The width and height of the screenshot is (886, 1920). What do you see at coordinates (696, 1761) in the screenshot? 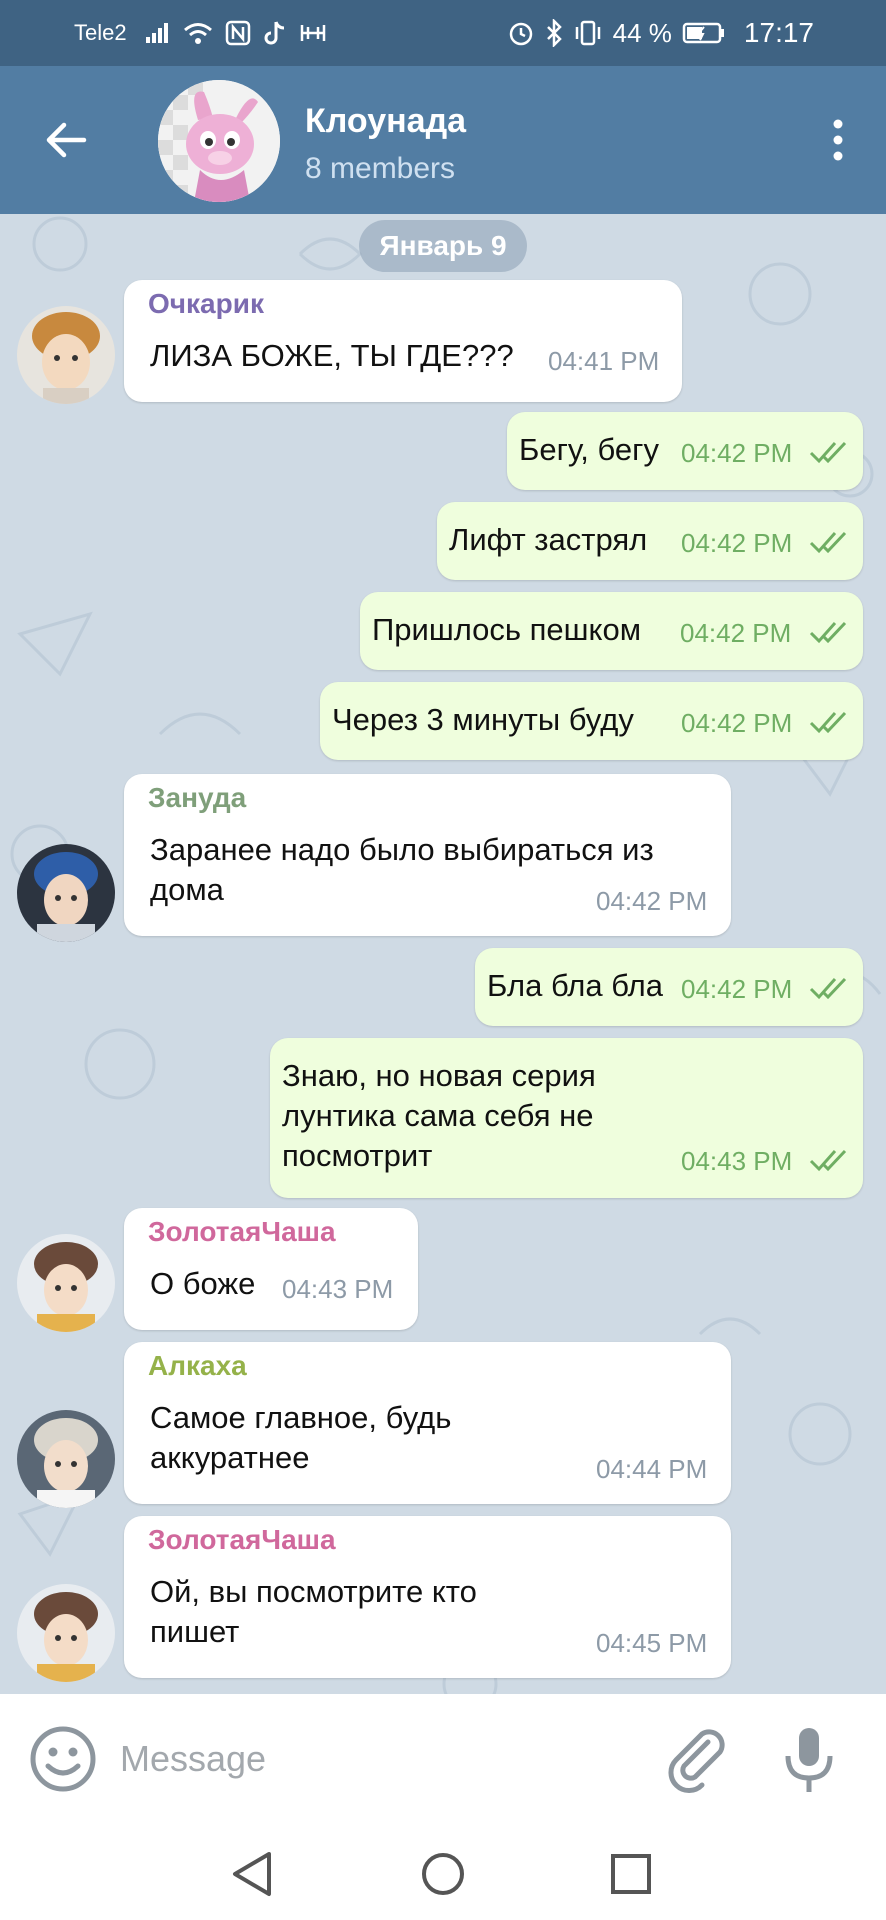
I see `paperclip-icon` at bounding box center [696, 1761].